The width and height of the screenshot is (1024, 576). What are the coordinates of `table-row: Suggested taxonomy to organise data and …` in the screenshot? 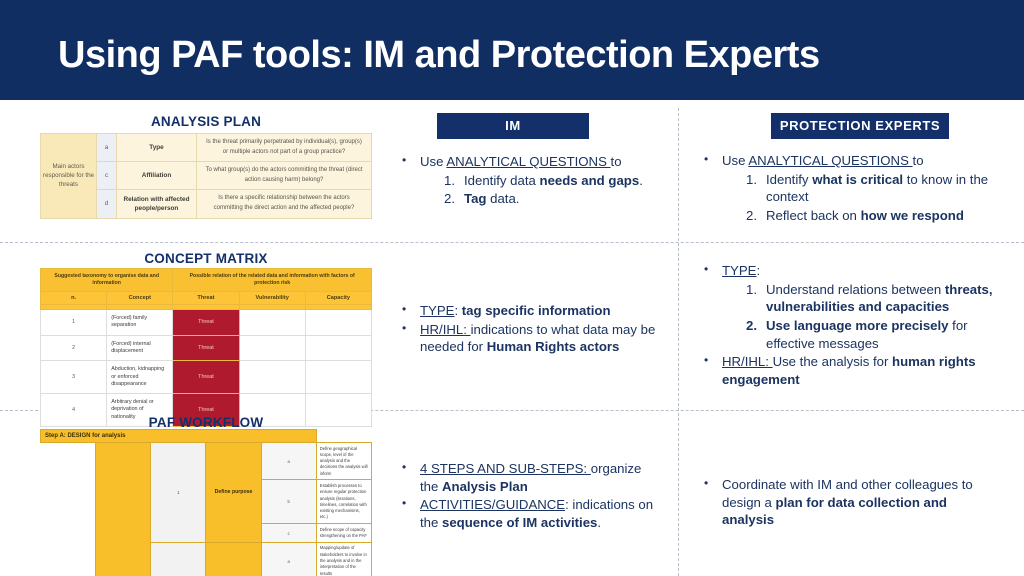 It's located at (205, 280).